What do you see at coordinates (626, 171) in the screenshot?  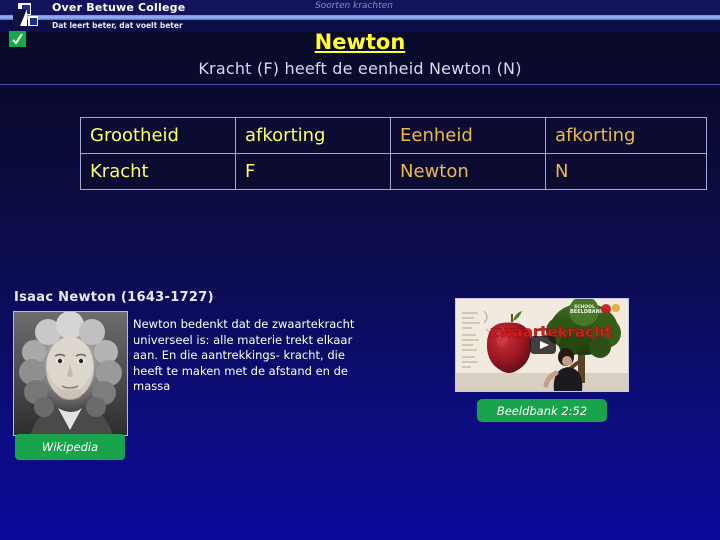 I see `table-cell: N` at bounding box center [626, 171].